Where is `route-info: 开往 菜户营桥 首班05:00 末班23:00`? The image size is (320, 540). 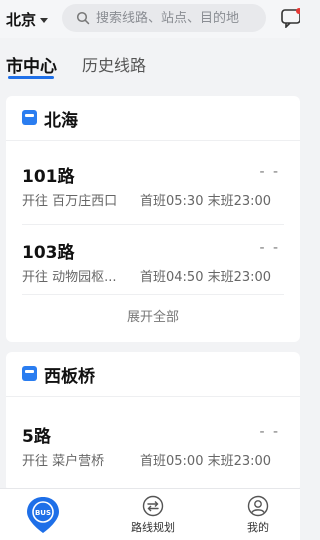
route-info: 开往 菜户营桥 首班05:00 末班23:00 is located at coordinates (146, 459).